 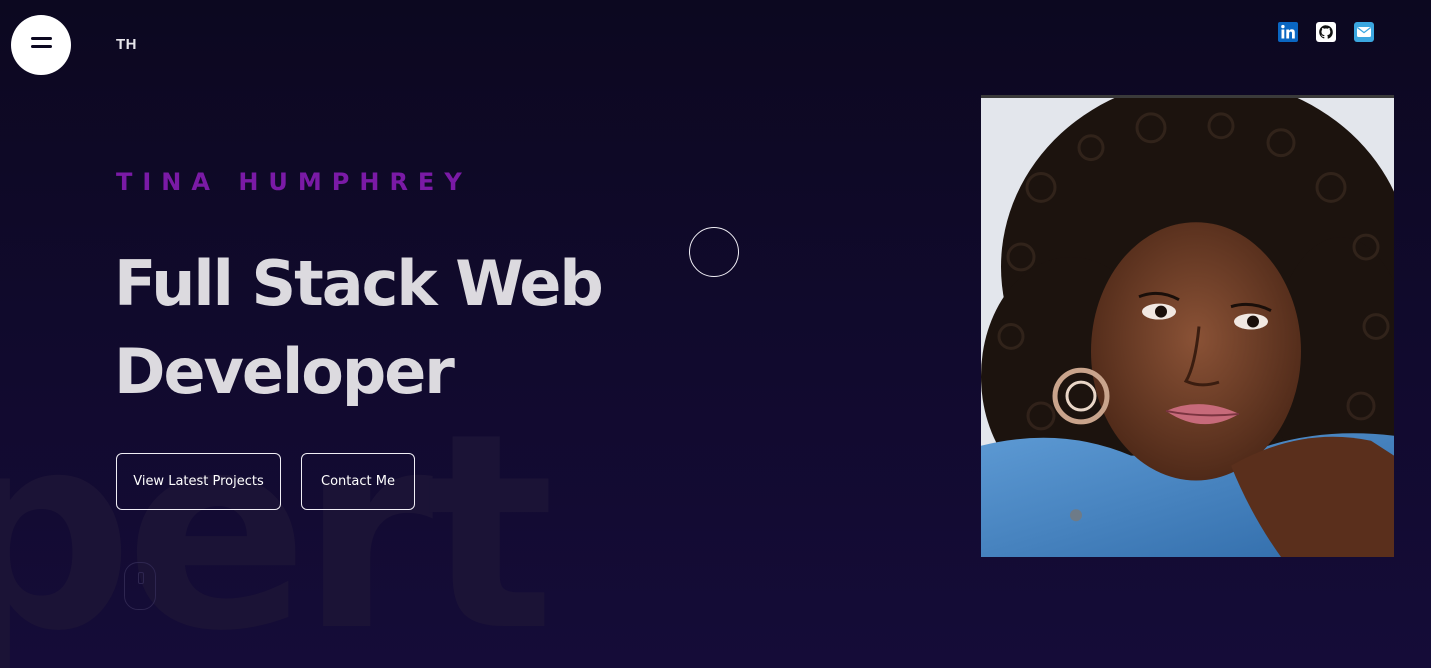 I want to click on email-link, so click(x=1364, y=32).